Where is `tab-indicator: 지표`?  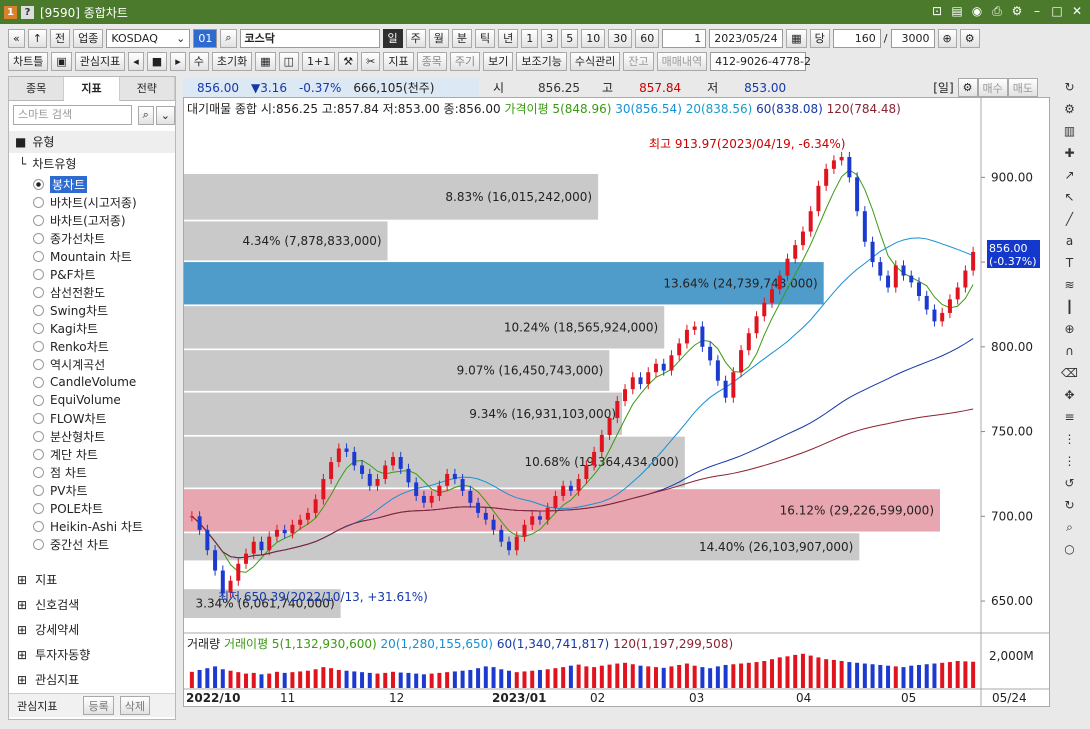 tab-indicator: 지표 is located at coordinates (92, 89).